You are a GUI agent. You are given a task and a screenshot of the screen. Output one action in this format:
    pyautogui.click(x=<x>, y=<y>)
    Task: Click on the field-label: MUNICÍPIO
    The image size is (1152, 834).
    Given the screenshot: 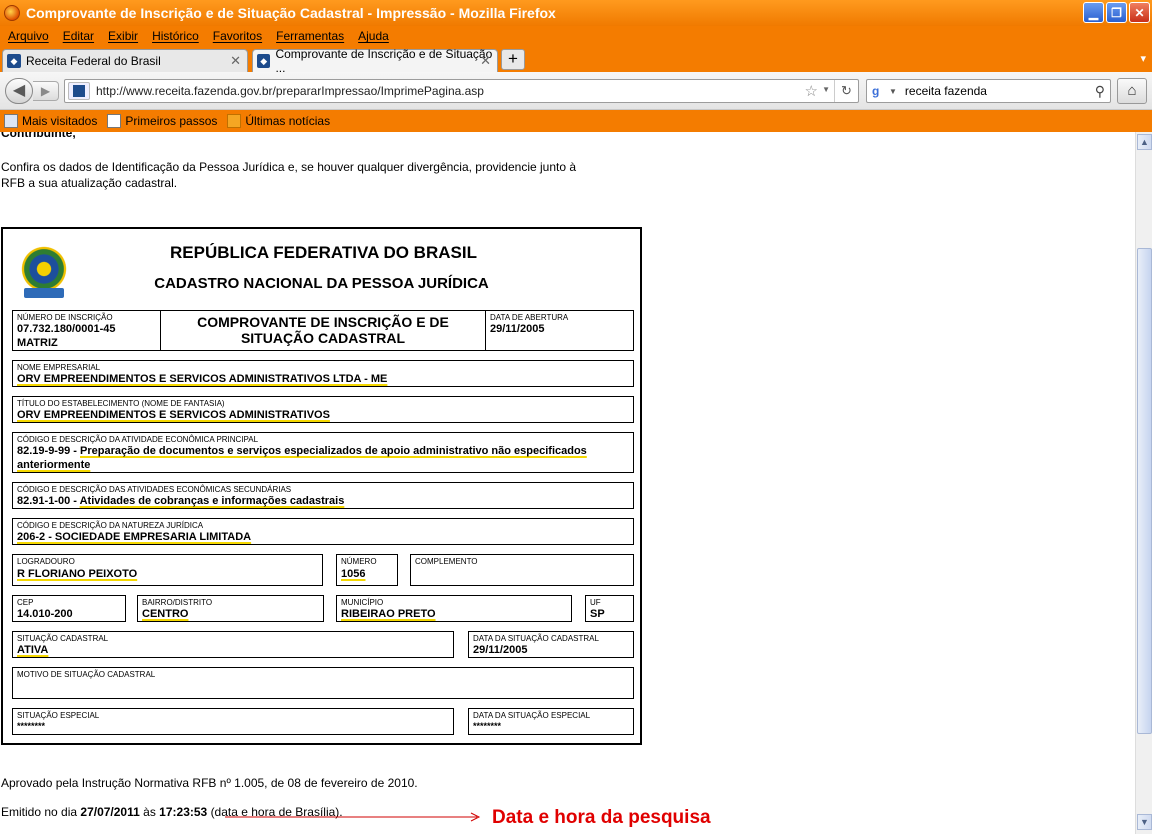 What is the action you would take?
    pyautogui.click(x=362, y=602)
    